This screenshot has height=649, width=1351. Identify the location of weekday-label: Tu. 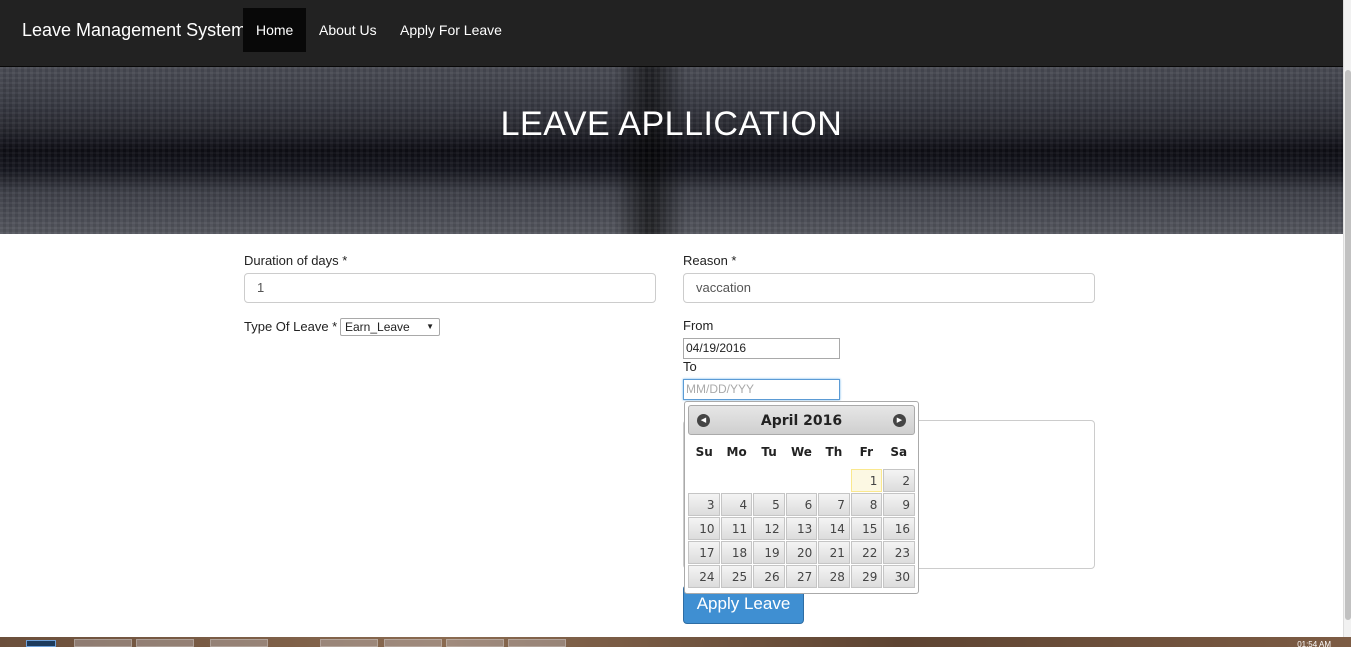
(769, 452).